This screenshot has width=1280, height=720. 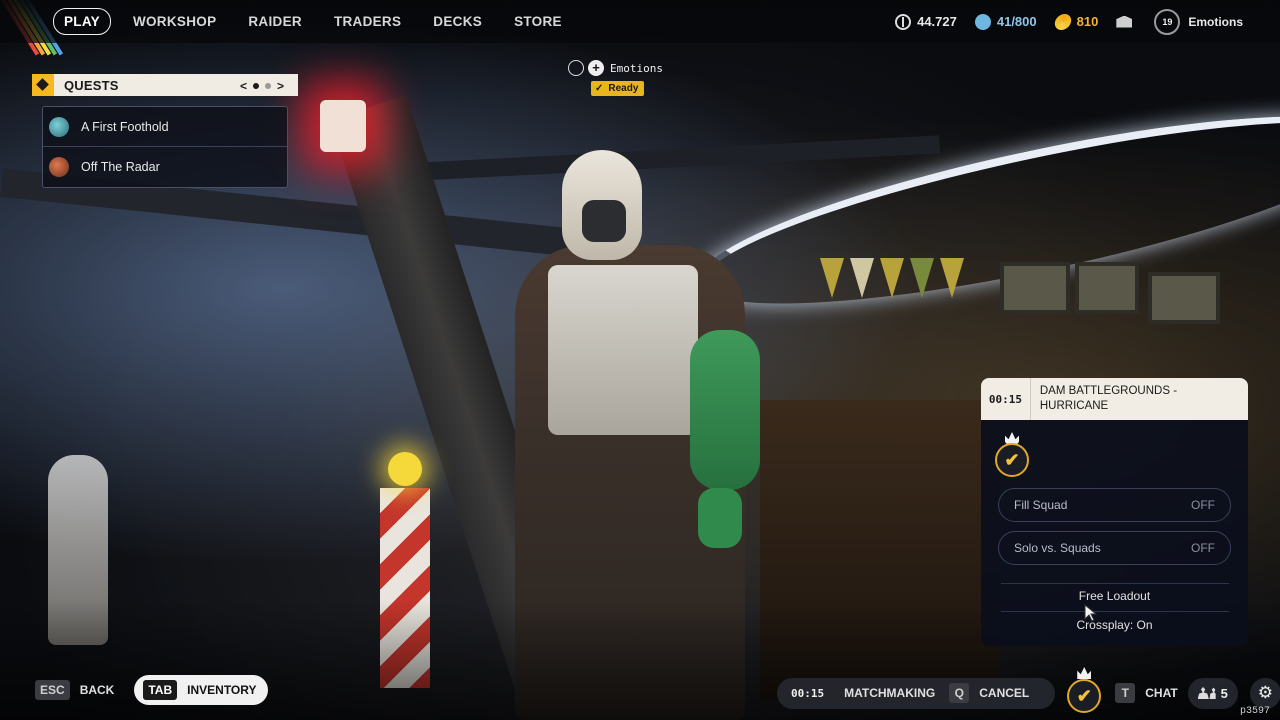 What do you see at coordinates (275, 21) in the screenshot?
I see `nav-raider: RAIDER` at bounding box center [275, 21].